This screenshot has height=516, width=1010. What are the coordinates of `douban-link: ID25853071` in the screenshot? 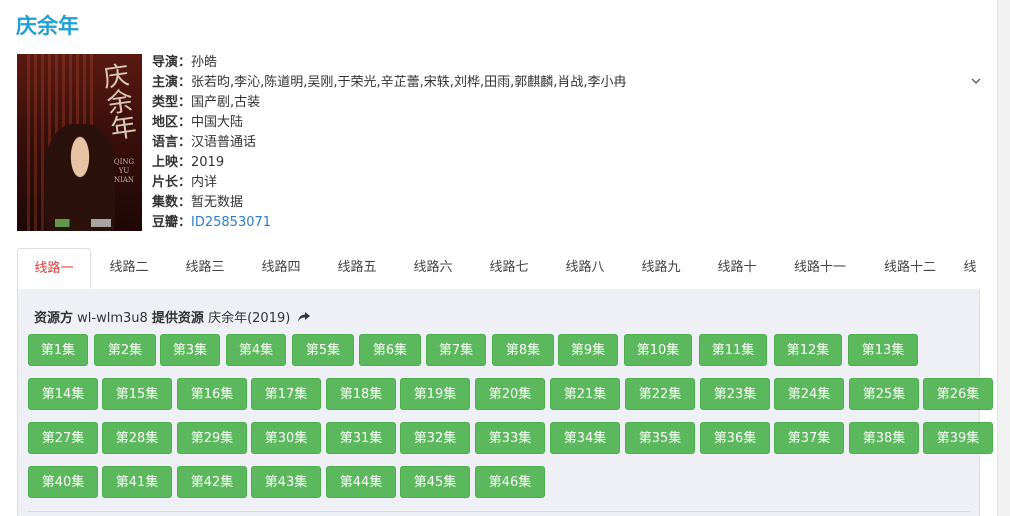 It's located at (231, 222).